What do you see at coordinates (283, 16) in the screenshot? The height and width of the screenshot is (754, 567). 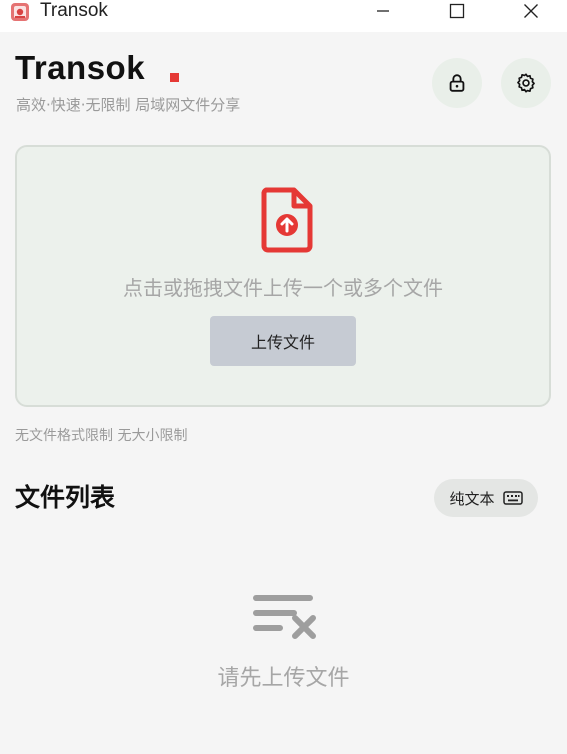 I see `window-titlebar: Transok` at bounding box center [283, 16].